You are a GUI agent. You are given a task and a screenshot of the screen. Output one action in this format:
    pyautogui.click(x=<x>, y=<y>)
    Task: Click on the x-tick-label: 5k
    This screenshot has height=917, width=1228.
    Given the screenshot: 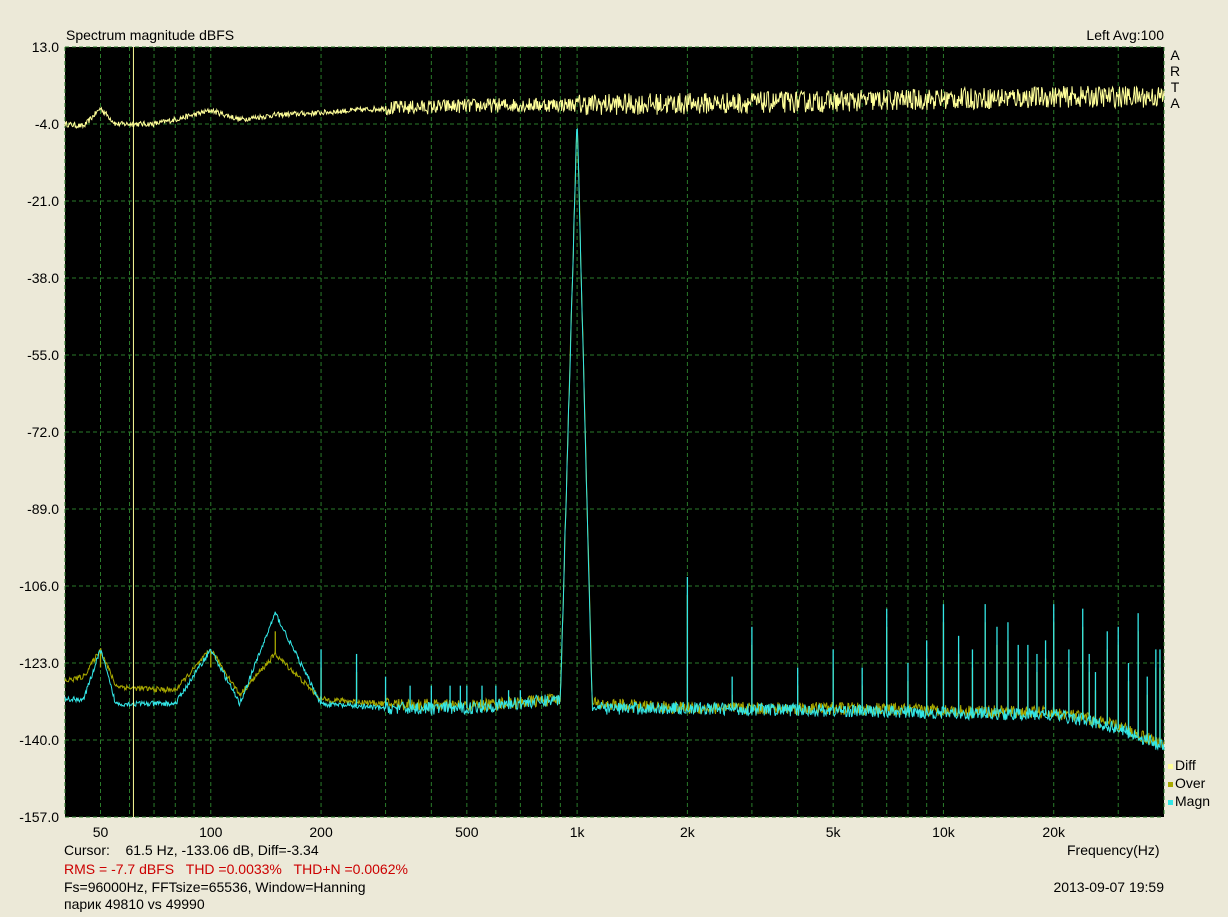 What is the action you would take?
    pyautogui.click(x=834, y=832)
    